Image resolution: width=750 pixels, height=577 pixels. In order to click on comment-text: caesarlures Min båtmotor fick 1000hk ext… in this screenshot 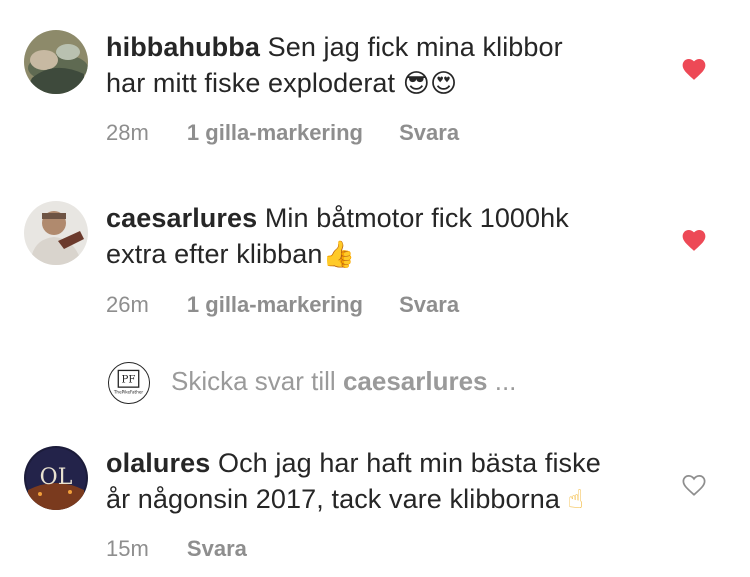, I will do `click(366, 236)`.